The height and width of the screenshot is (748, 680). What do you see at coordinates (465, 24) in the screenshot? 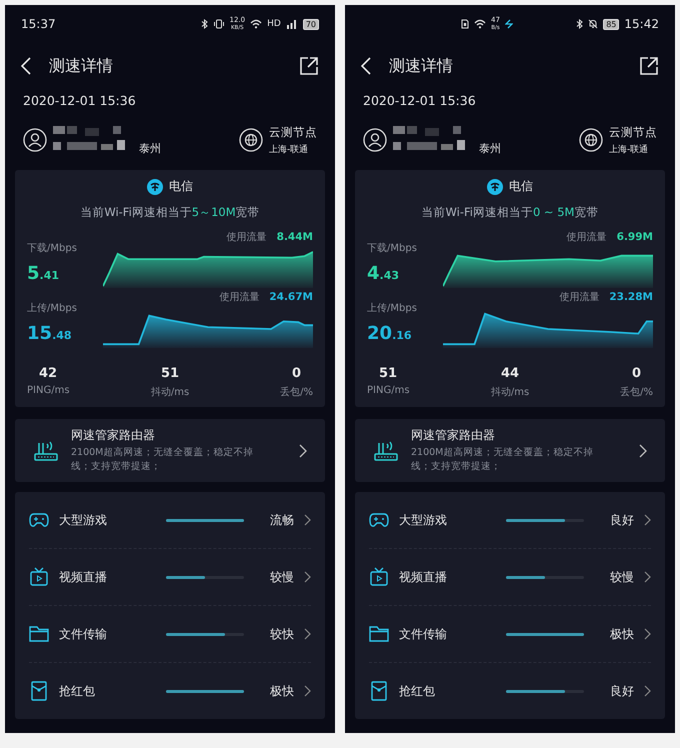
I see `sim-card-icon` at bounding box center [465, 24].